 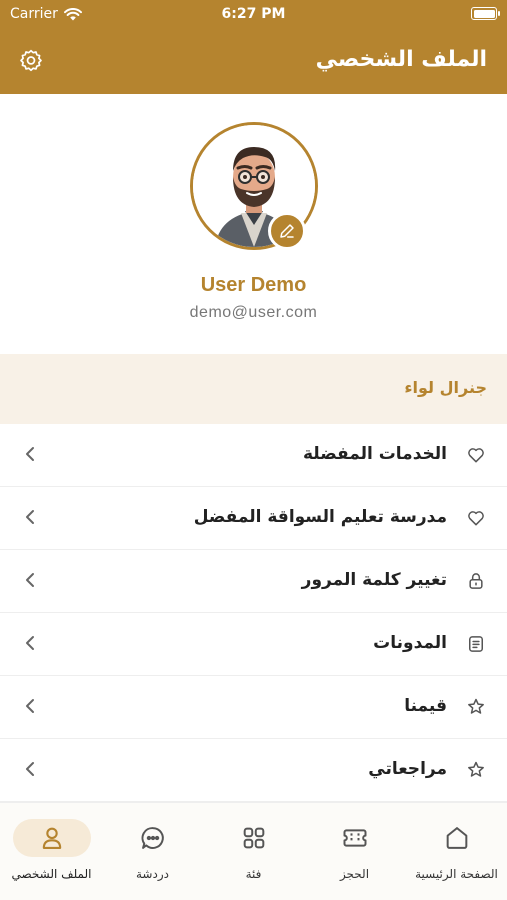 I want to click on user-email: demo@user.com, so click(x=253, y=312).